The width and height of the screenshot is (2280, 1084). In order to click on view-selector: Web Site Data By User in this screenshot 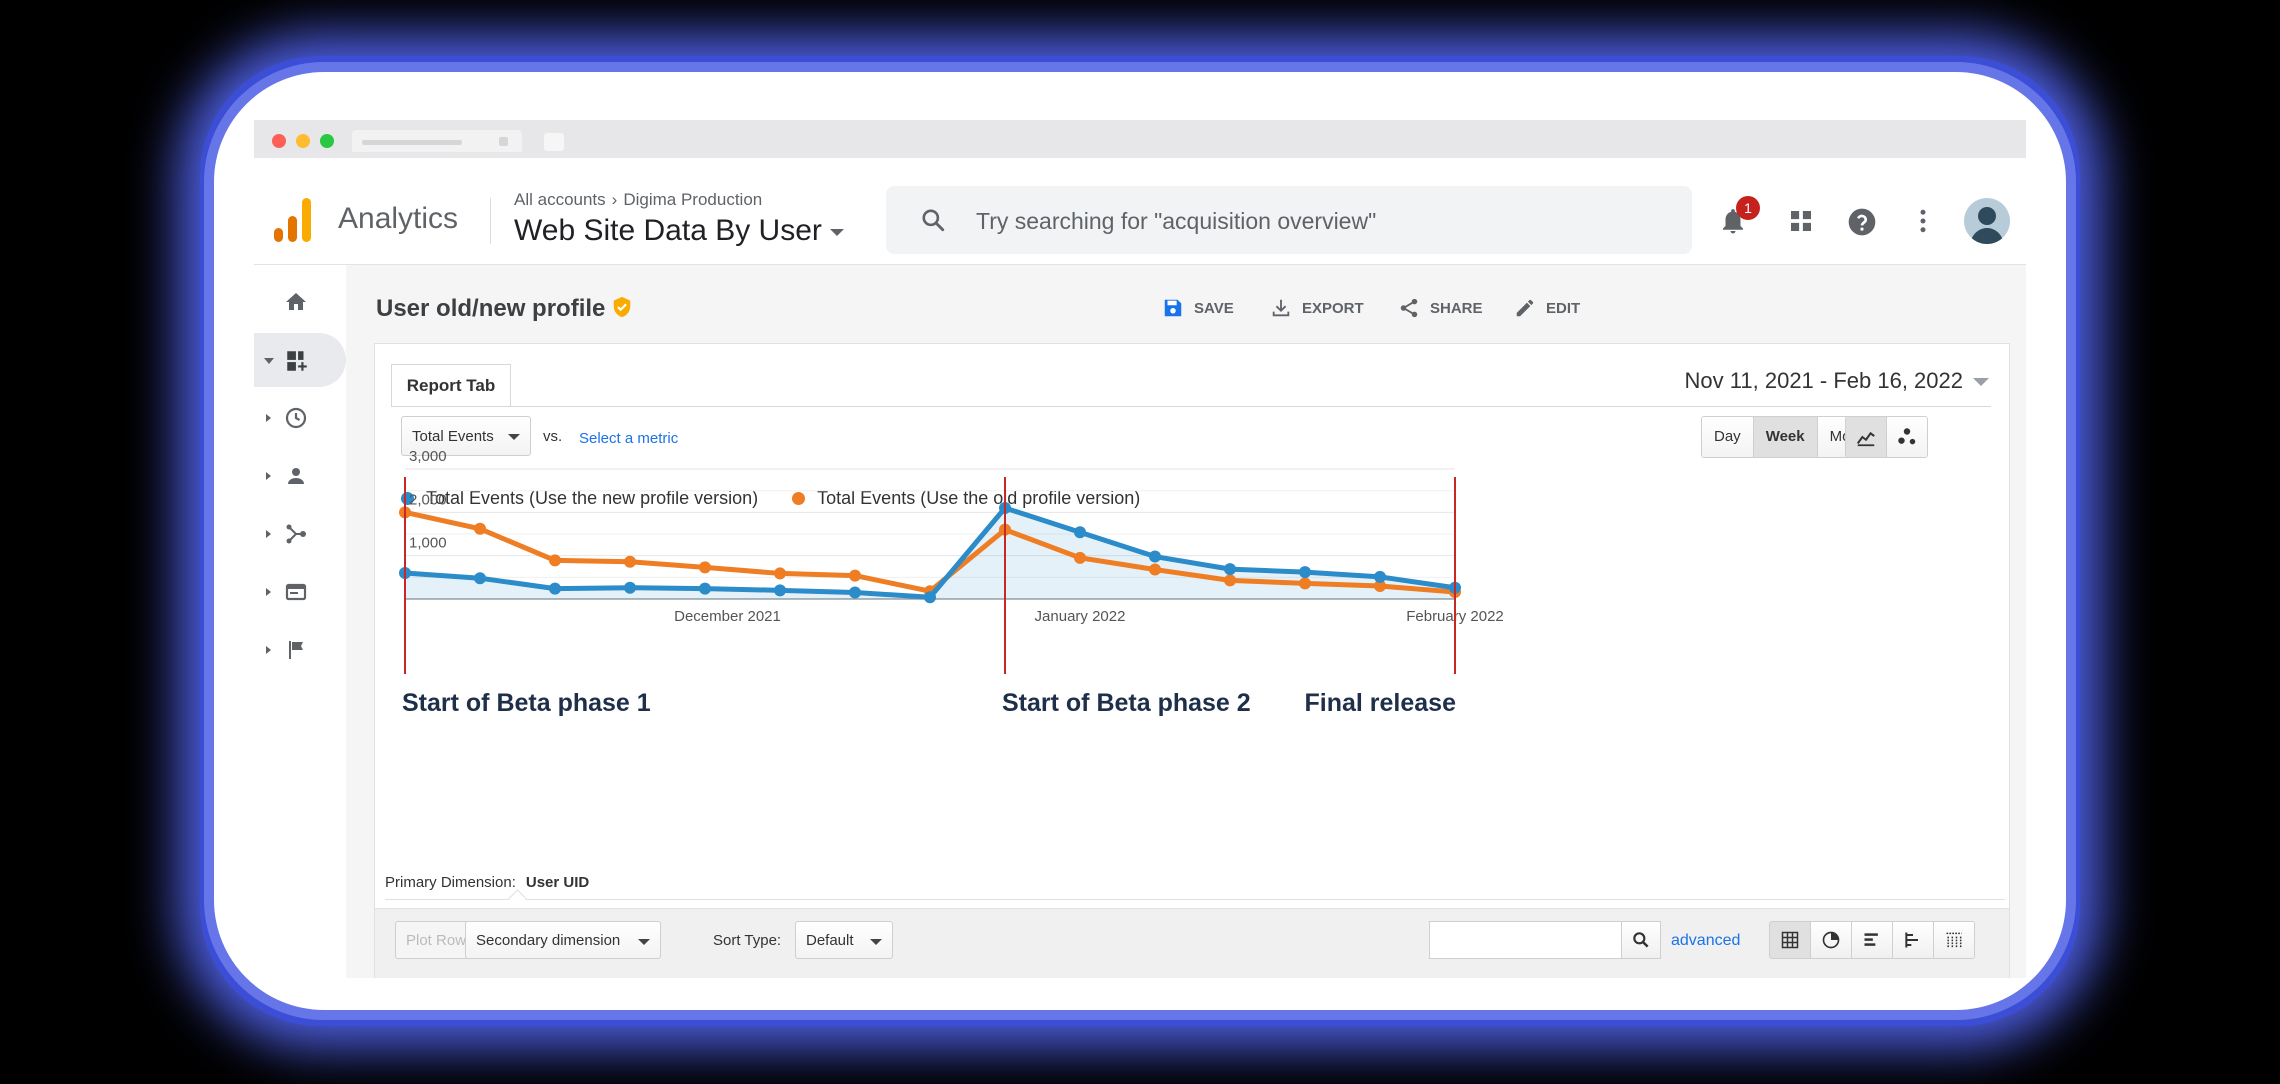, I will do `click(679, 231)`.